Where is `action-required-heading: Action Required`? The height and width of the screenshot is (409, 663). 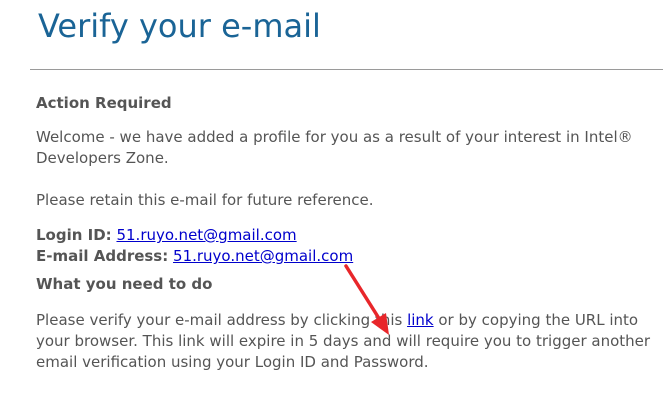
action-required-heading: Action Required is located at coordinates (104, 103).